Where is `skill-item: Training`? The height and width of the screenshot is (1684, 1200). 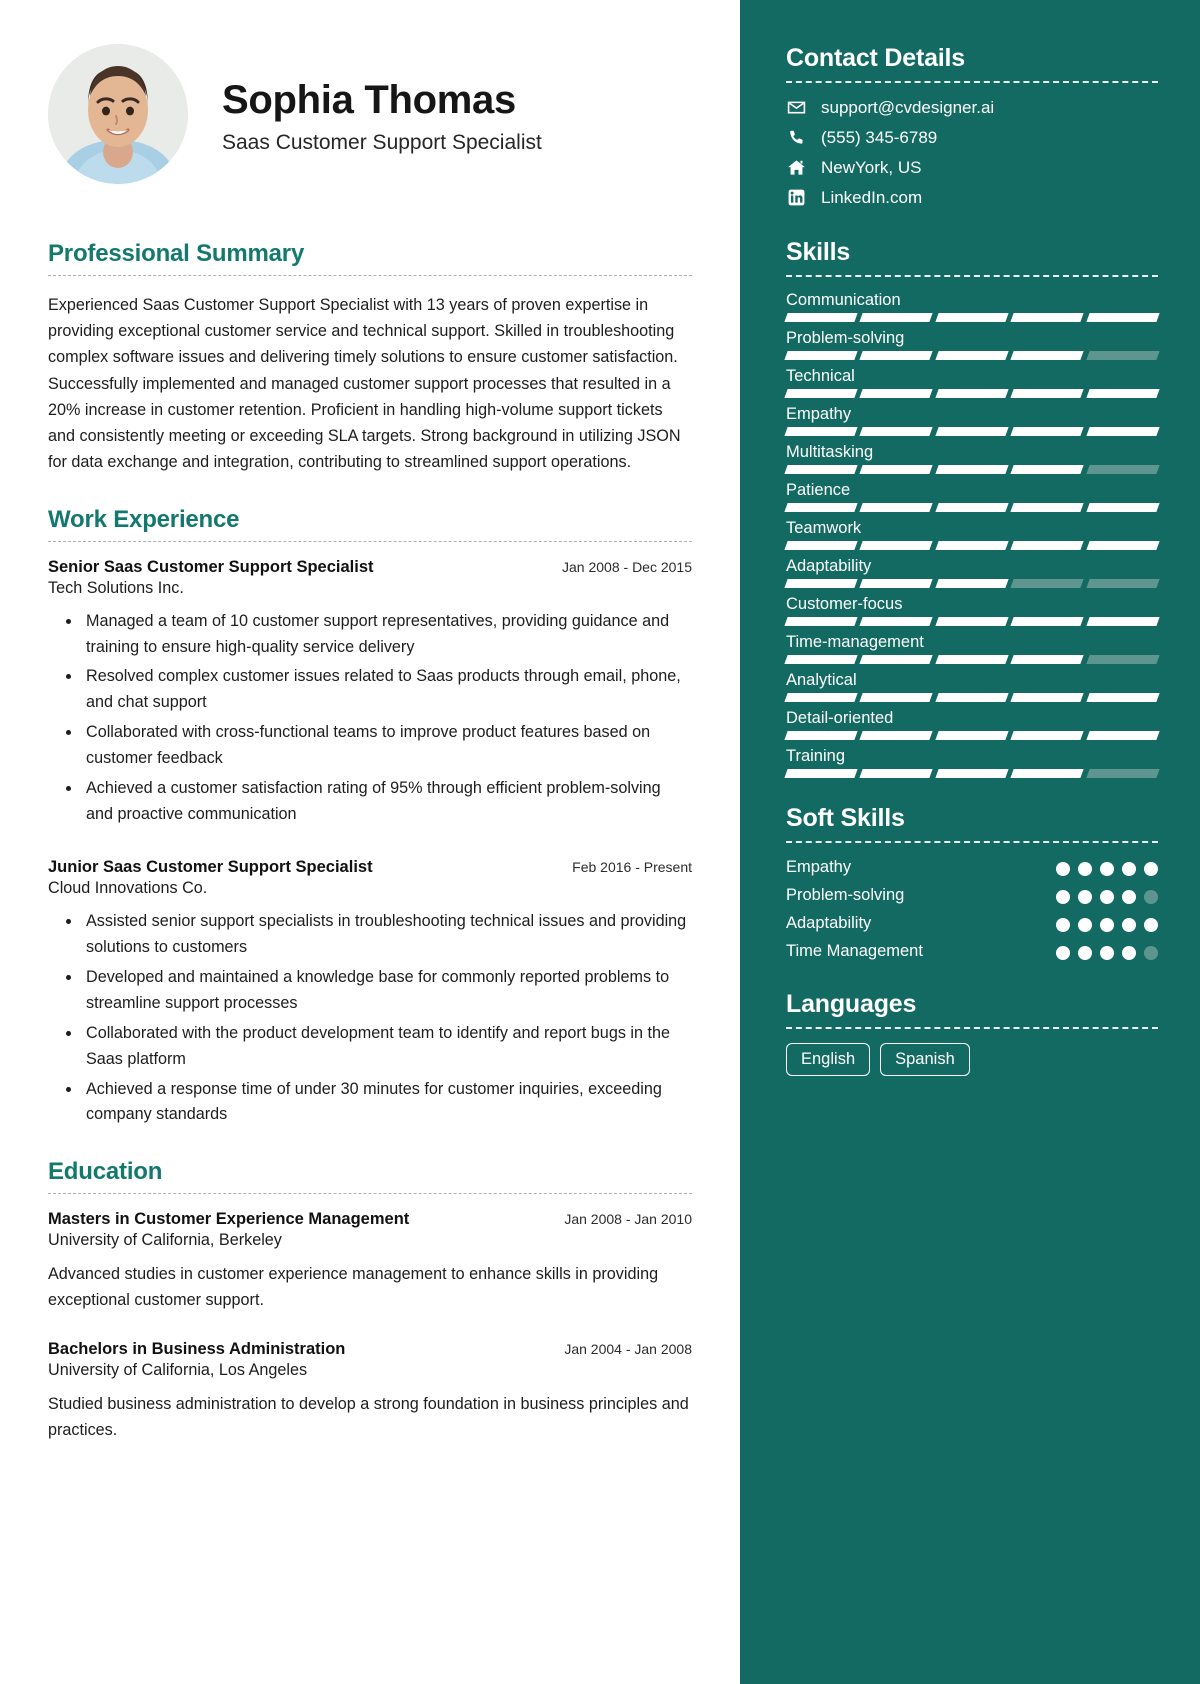 skill-item: Training is located at coordinates (972, 762).